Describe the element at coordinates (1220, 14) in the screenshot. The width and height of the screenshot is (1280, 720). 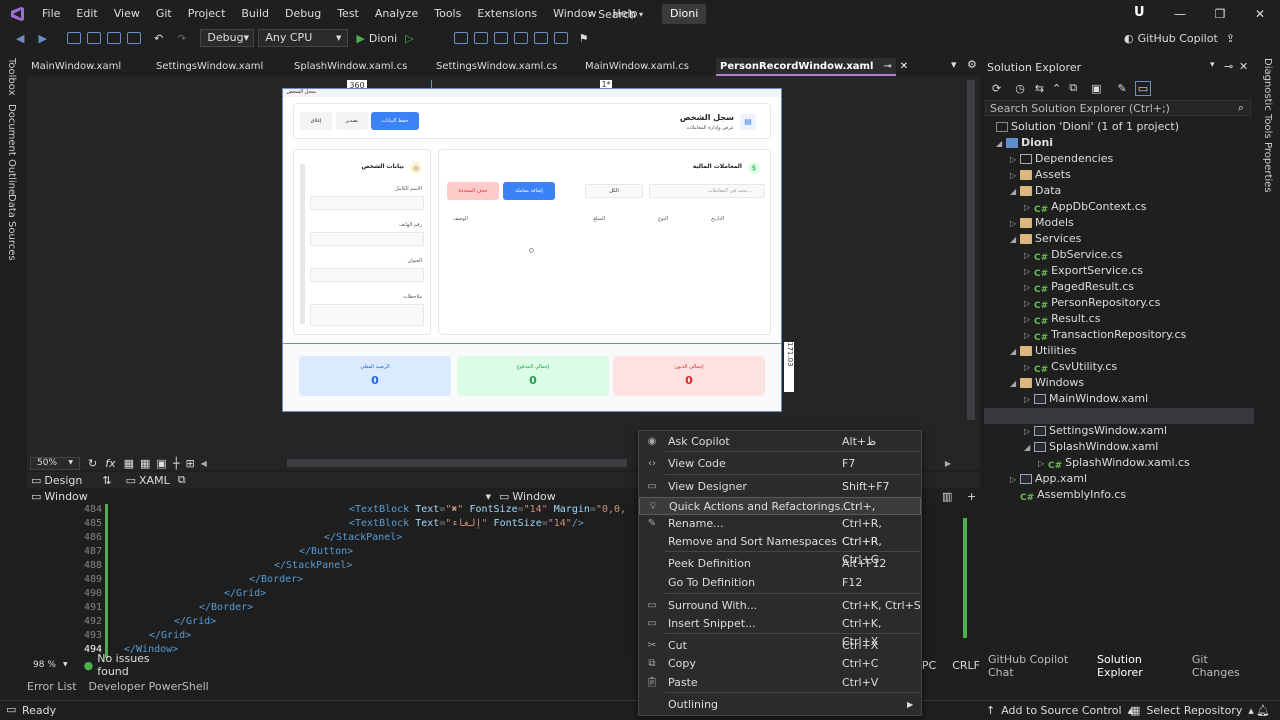
I see `restore-icon: ❐` at that location.